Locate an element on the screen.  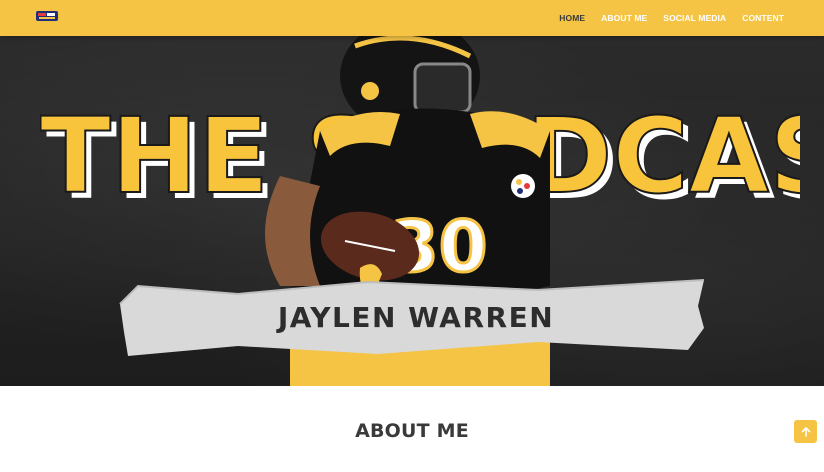
nav-links: HOME ABOUT ME SOCIAL MEDIA CONTENT is located at coordinates (671, 18).